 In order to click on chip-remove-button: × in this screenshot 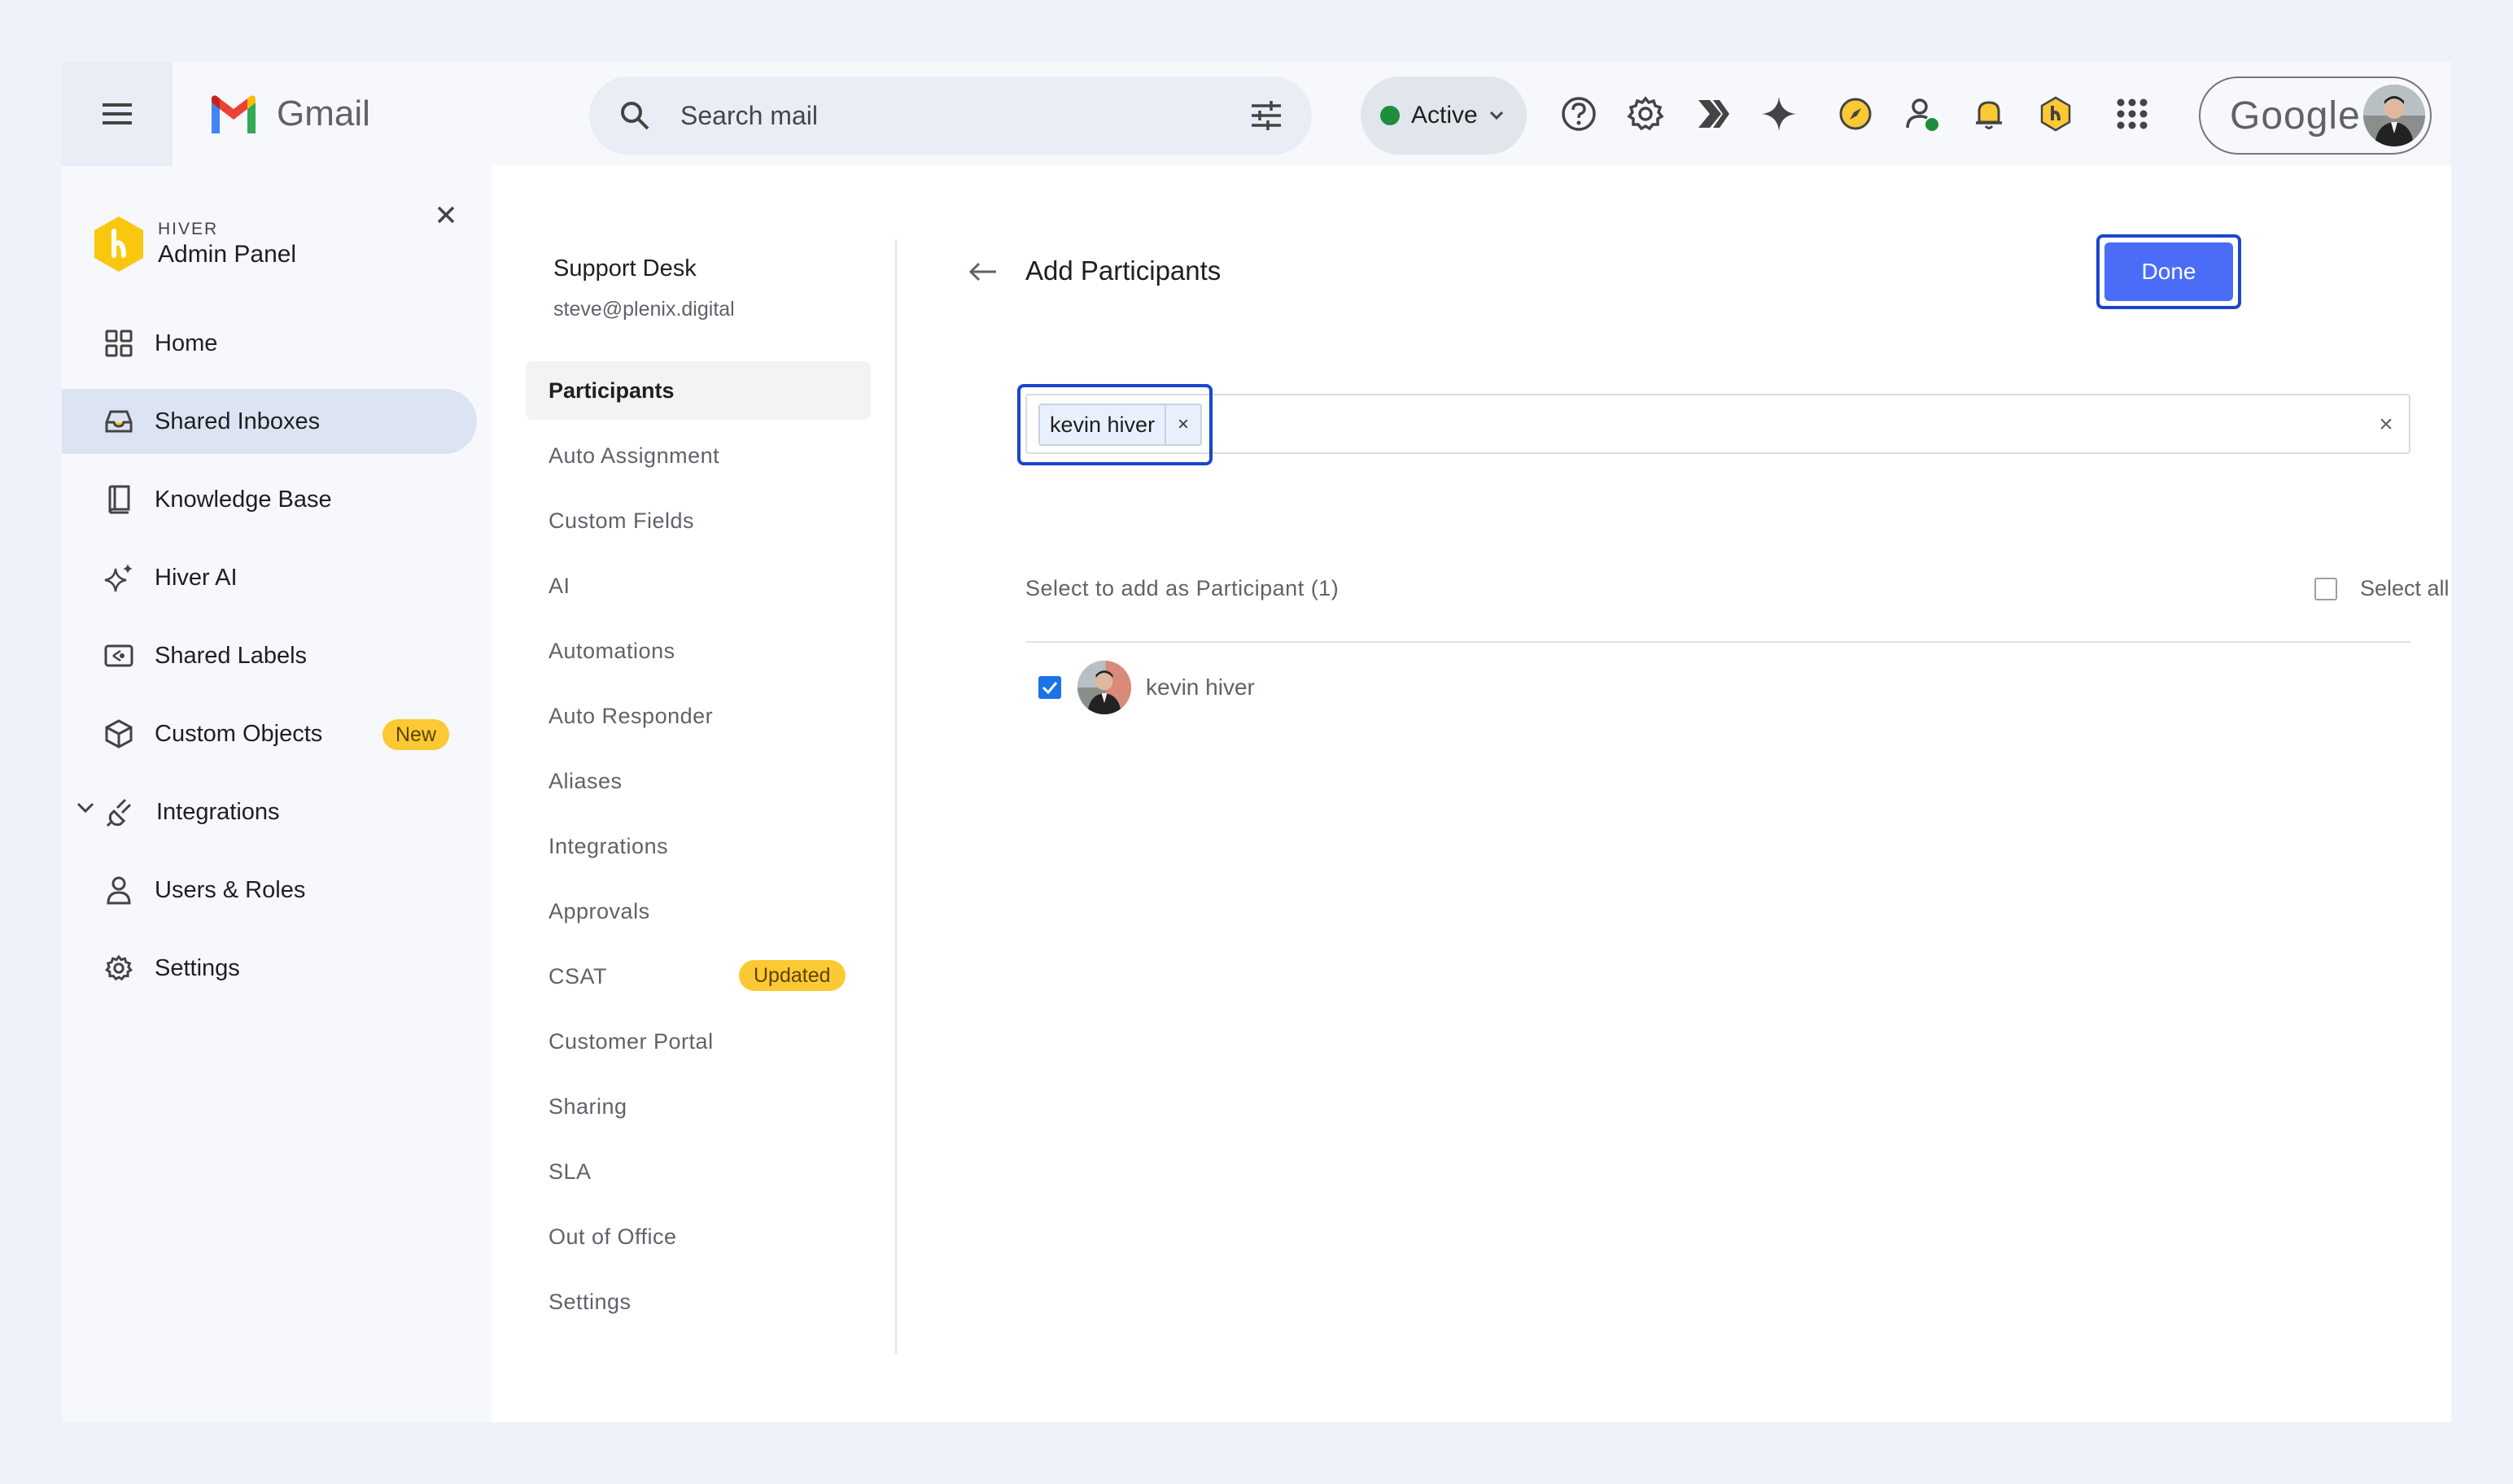, I will do `click(1182, 425)`.